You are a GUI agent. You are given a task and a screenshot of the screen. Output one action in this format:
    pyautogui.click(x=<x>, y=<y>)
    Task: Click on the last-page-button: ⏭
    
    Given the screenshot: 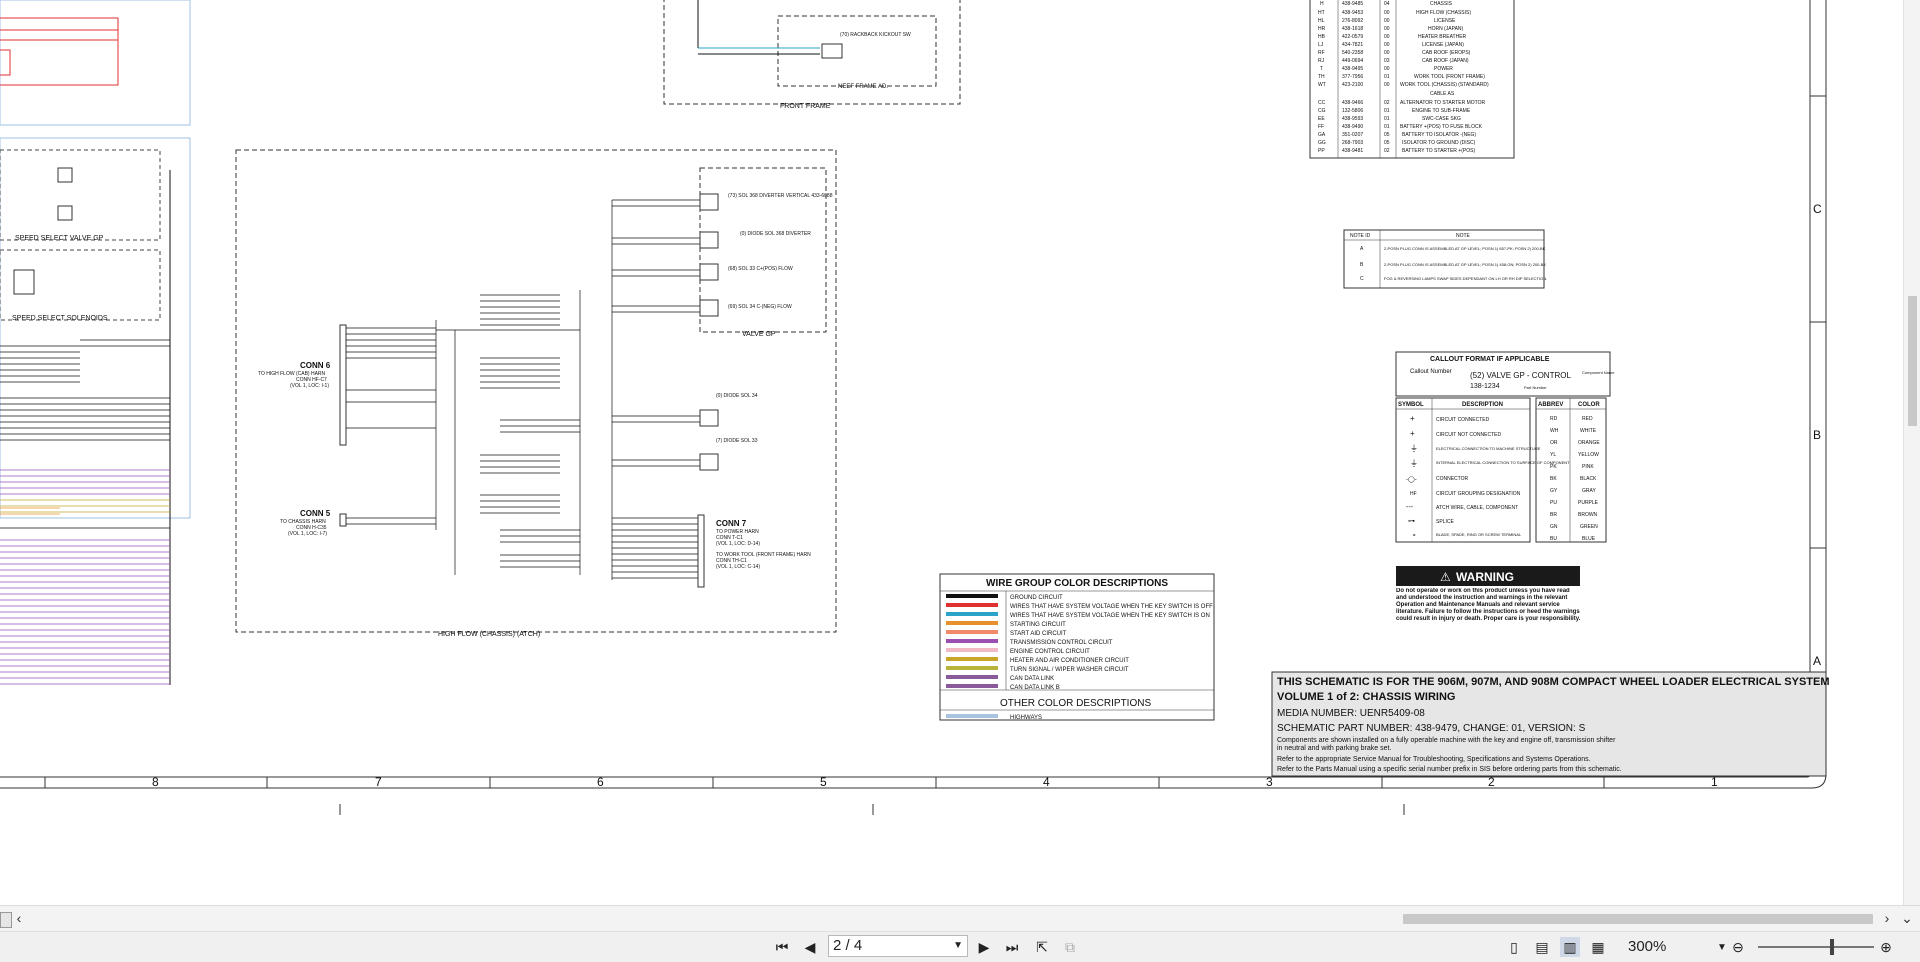 What is the action you would take?
    pyautogui.click(x=1012, y=947)
    